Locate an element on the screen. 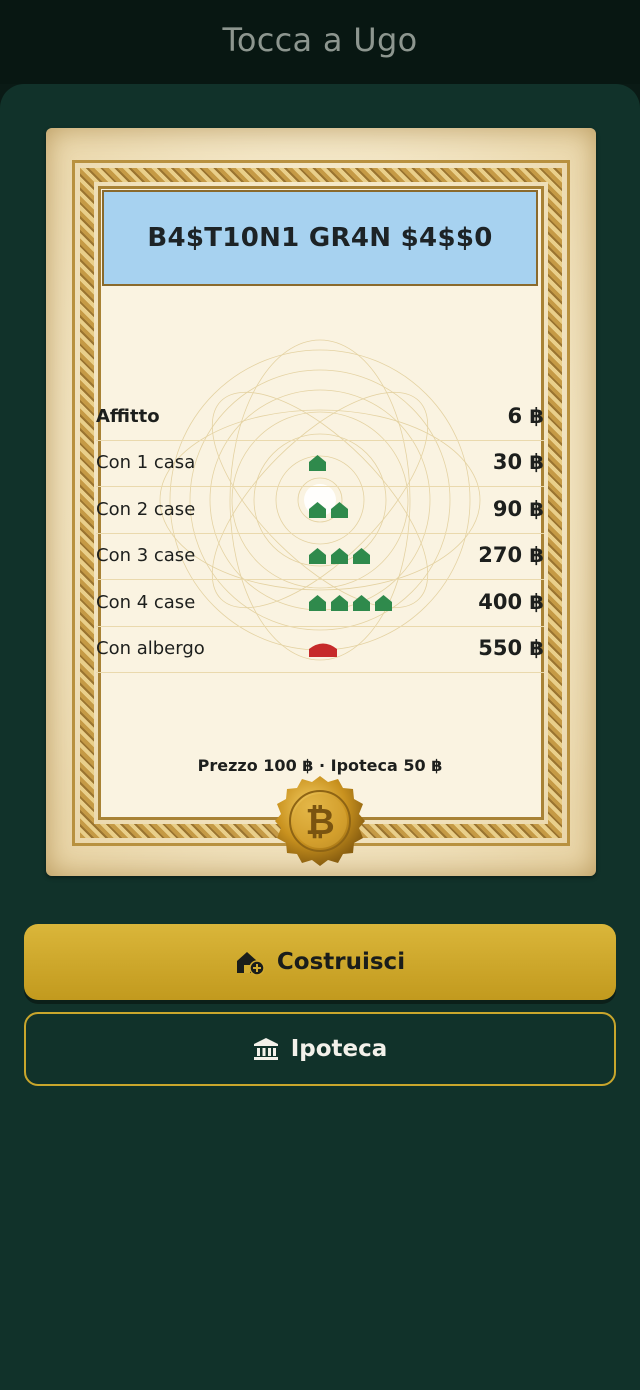 This screenshot has width=640, height=1390. rent-row: Con 1 casa 30 ฿ is located at coordinates (320, 463).